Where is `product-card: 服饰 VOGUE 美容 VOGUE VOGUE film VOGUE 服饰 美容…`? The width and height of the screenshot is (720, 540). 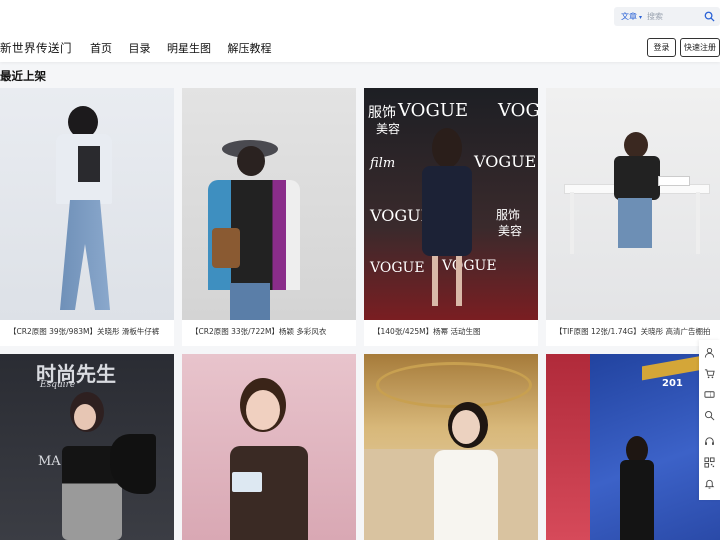 product-card: 服饰 VOGUE 美容 VOGUE VOGUE film VOGUE 服饰 美容… is located at coordinates (451, 217).